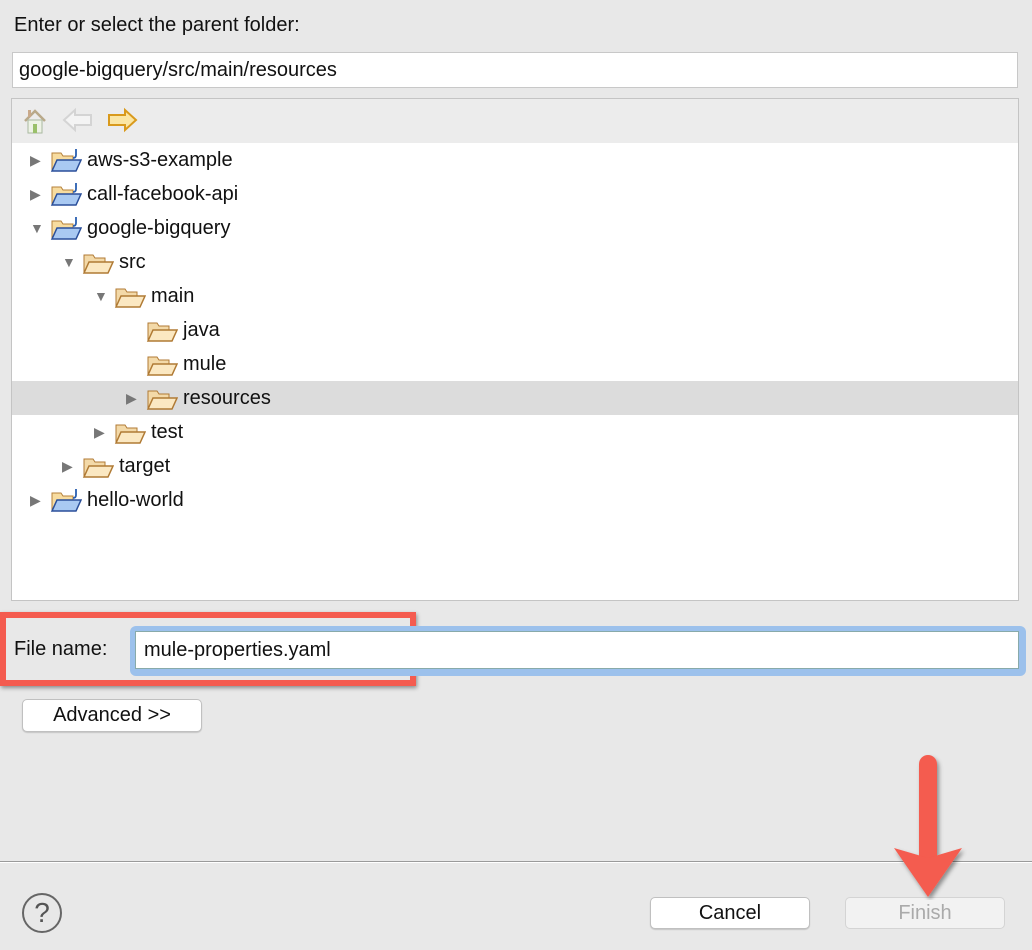  I want to click on tree-item-label: target, so click(145, 466).